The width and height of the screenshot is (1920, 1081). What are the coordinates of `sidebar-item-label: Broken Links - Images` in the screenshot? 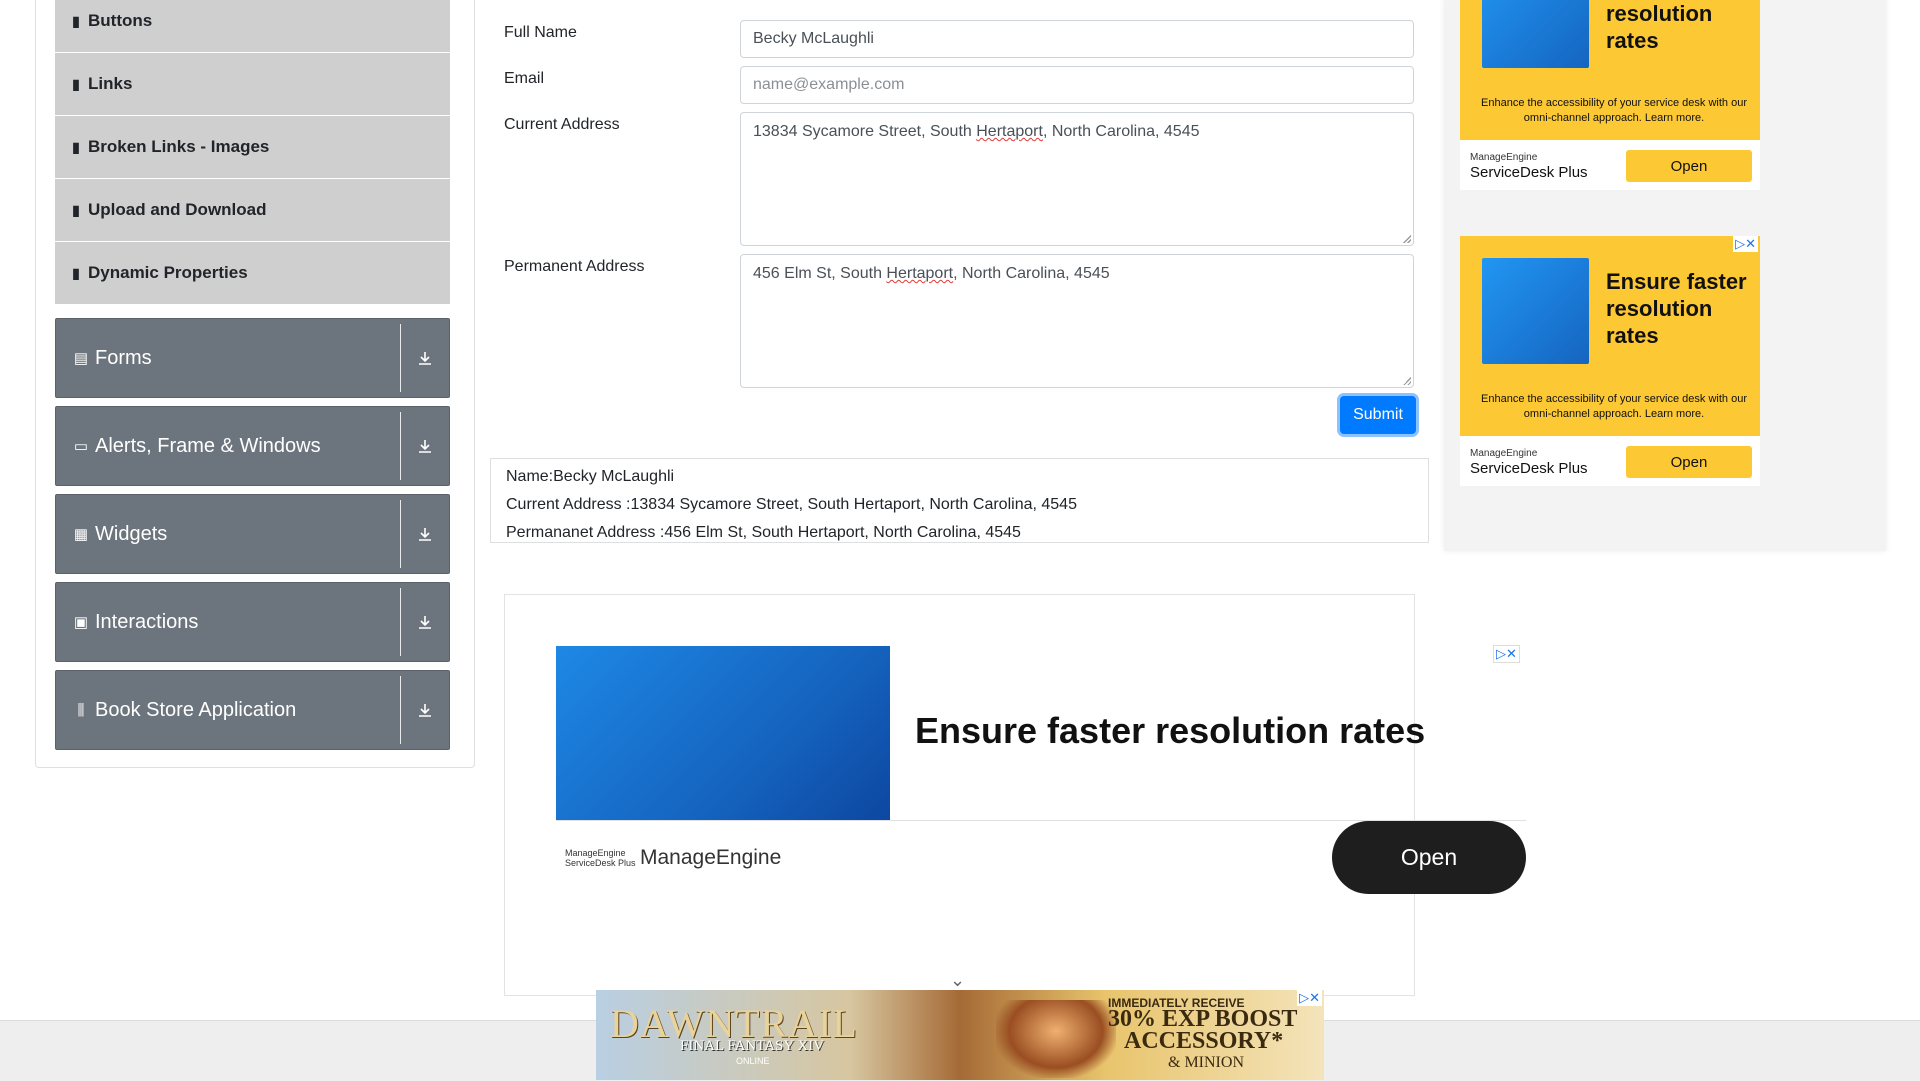 It's located at (179, 146).